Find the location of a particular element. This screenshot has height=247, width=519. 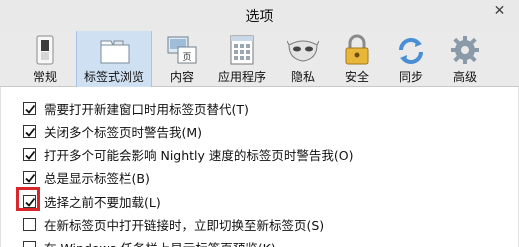

tab-tabs-label: 标签式浏览 is located at coordinates (113, 77).